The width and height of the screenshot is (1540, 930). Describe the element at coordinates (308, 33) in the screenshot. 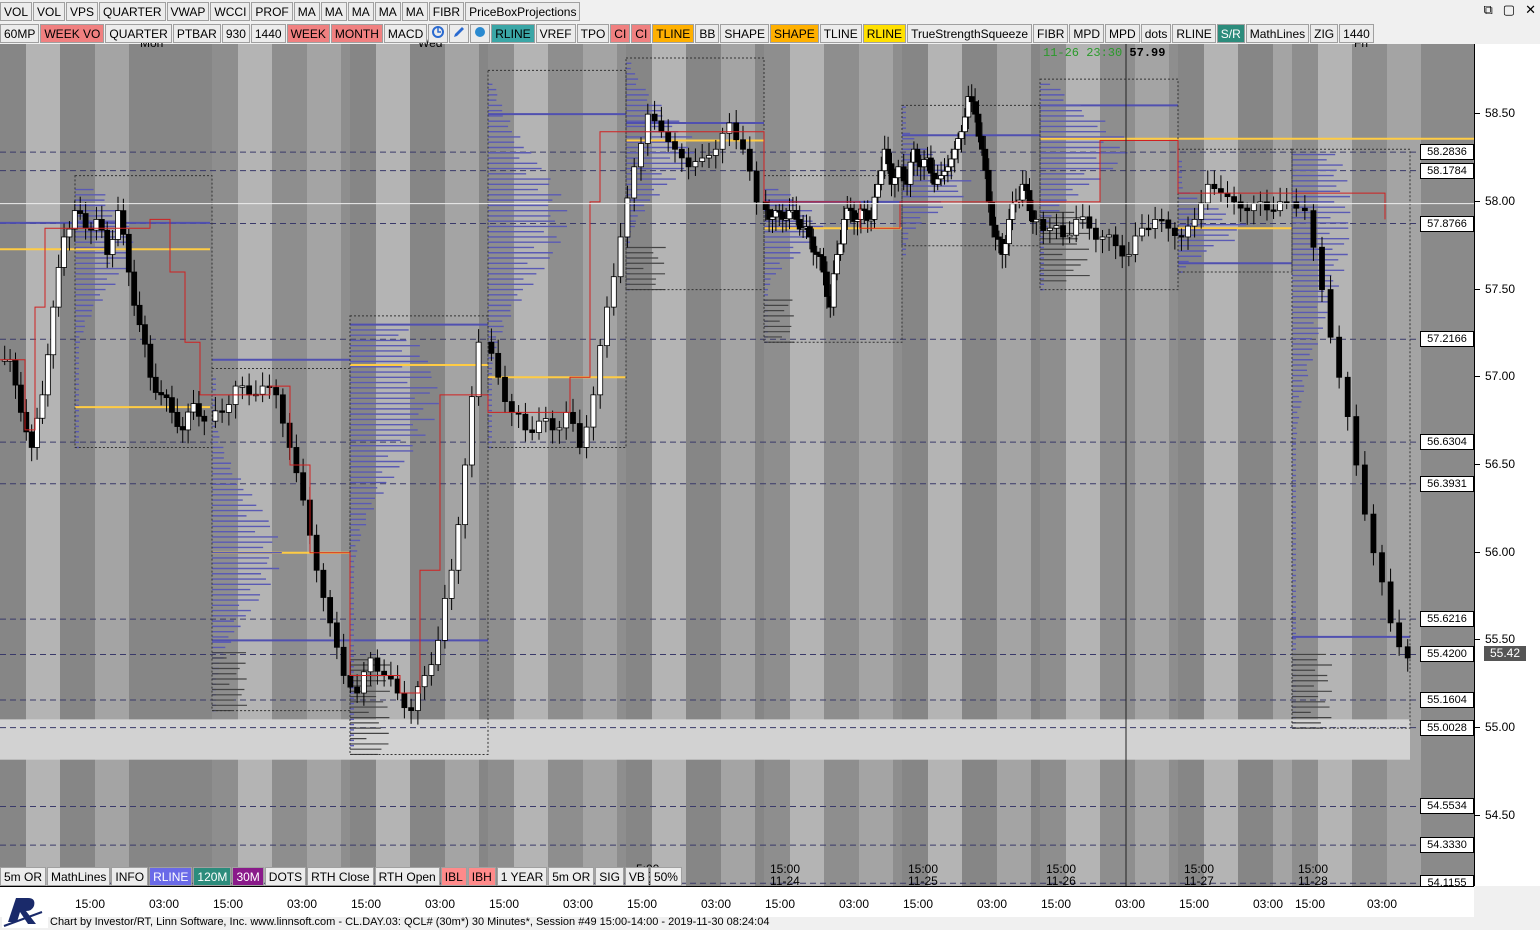

I see `tb-button-week: WEEK` at that location.